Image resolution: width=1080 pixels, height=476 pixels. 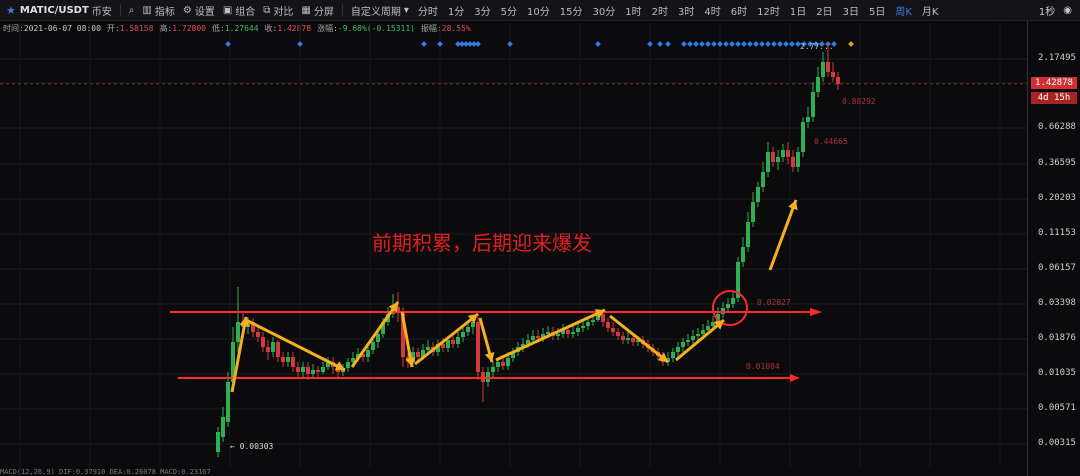 I want to click on level-label: 0.88292, so click(x=859, y=101).